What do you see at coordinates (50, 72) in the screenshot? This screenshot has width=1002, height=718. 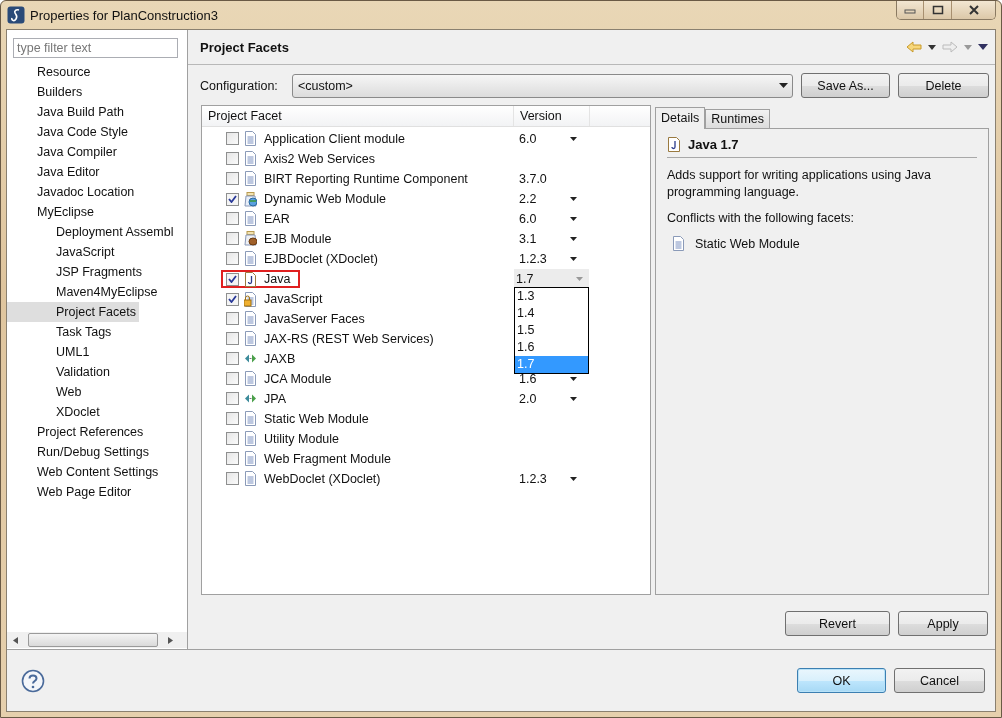 I see `tree-item: Resource` at bounding box center [50, 72].